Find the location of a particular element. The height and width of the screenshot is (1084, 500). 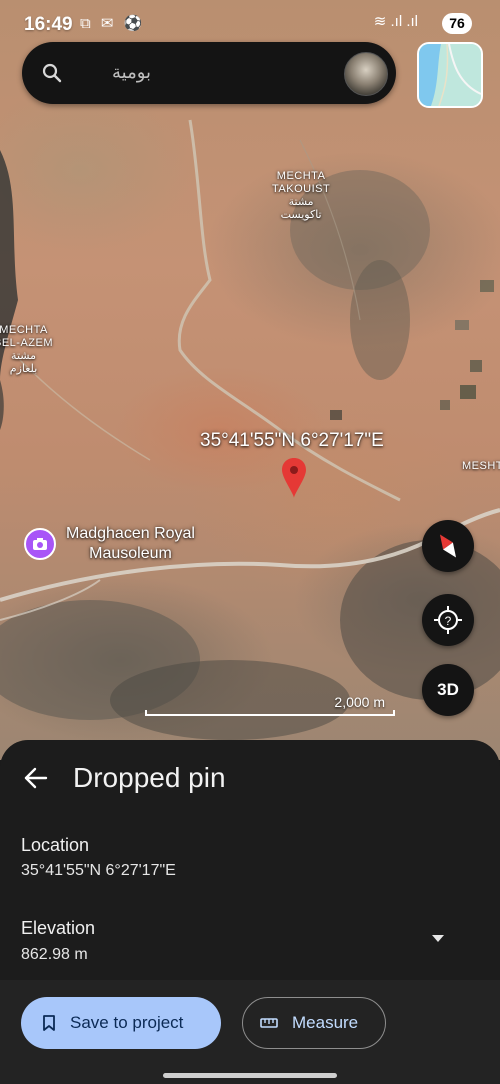

avatar is located at coordinates (366, 74).